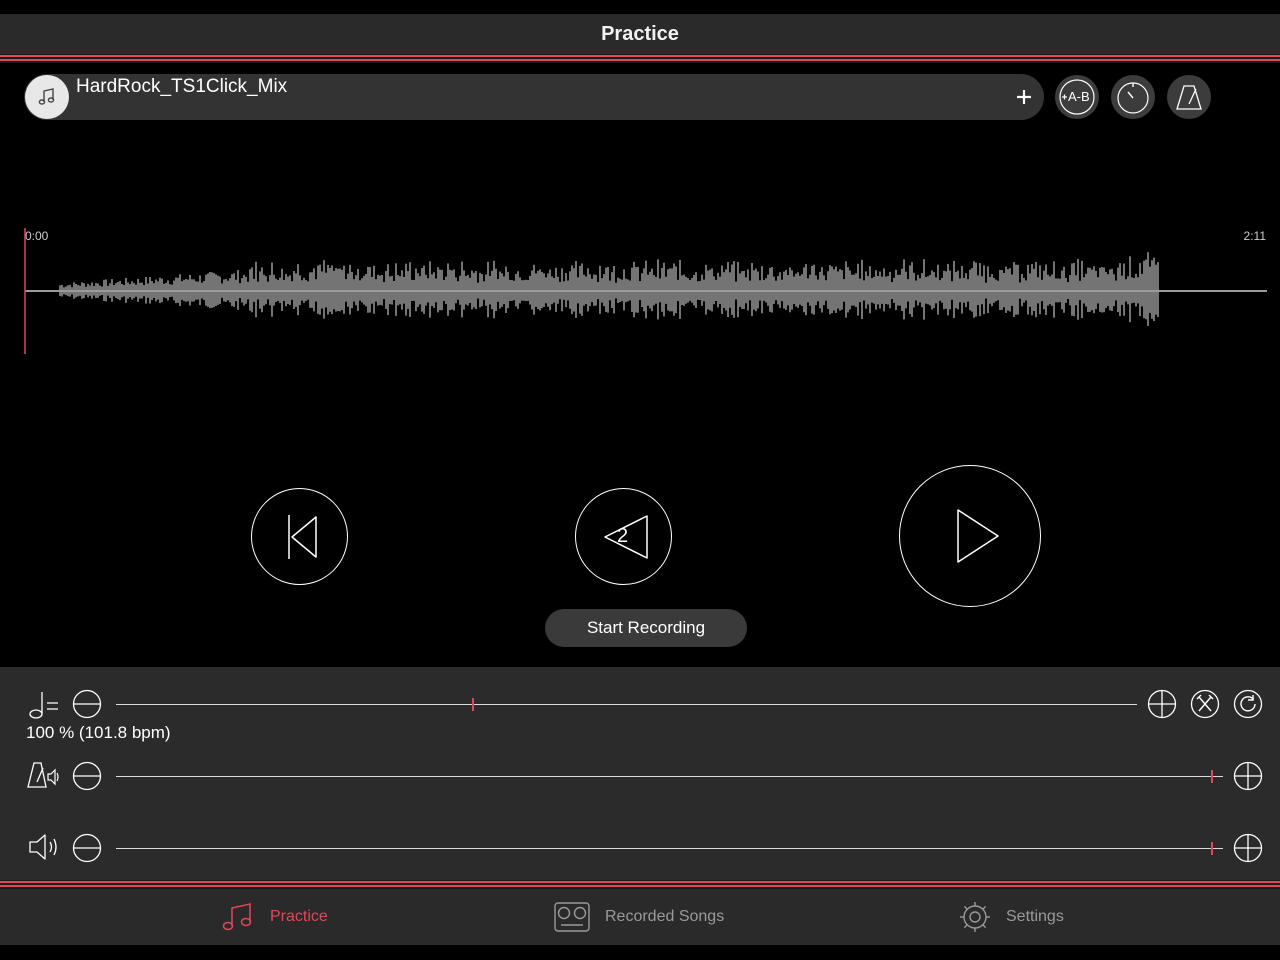  What do you see at coordinates (669, 848) in the screenshot?
I see `song-volume-slider` at bounding box center [669, 848].